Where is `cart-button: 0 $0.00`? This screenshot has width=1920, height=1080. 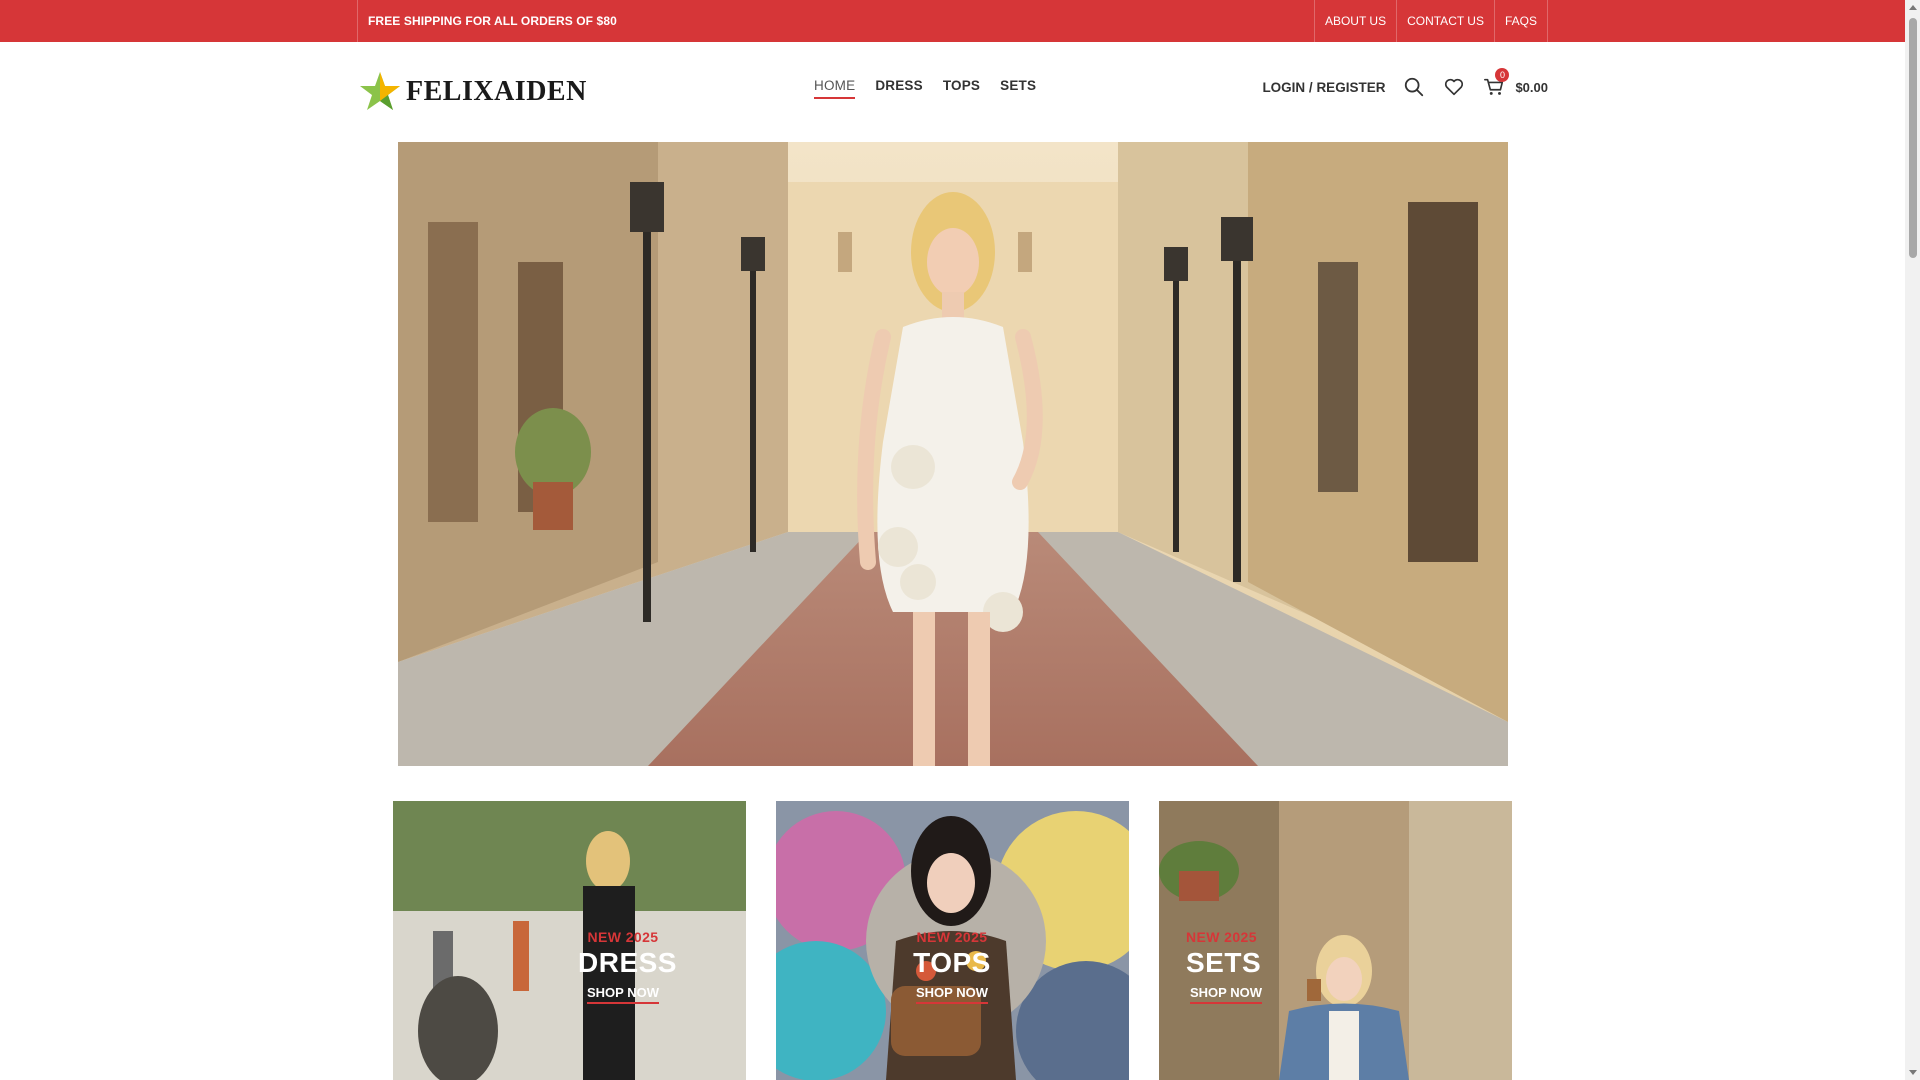
cart-button: 0 $0.00 is located at coordinates (1515, 83).